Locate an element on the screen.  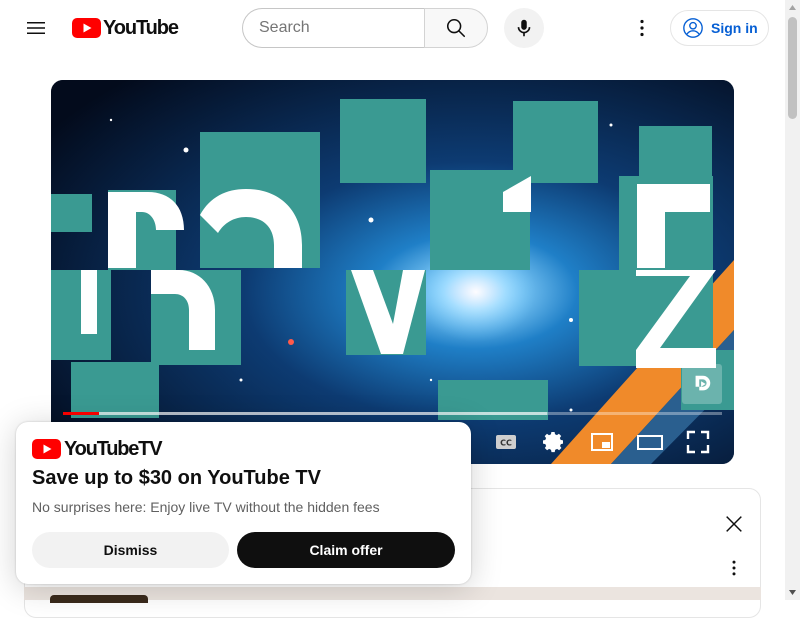
sign-in-button: Sign in is located at coordinates (719, 28).